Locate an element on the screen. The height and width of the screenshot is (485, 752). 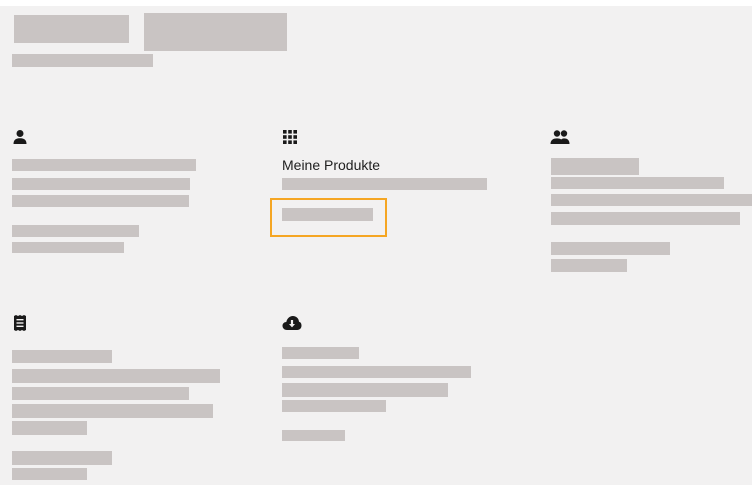
people-icon is located at coordinates (560, 137).